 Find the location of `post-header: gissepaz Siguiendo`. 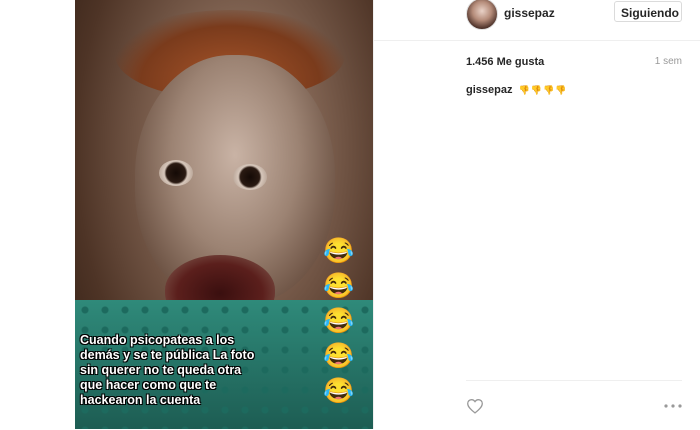

post-header: gissepaz Siguiendo is located at coordinates (537, 20).